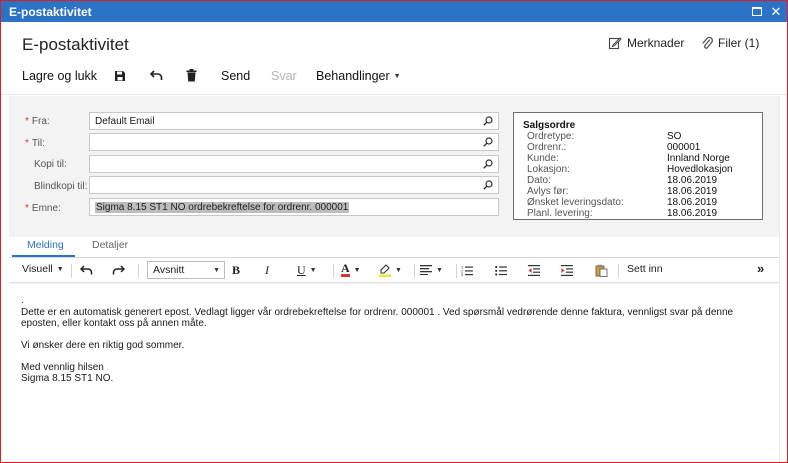  I want to click on paste-icon, so click(601, 270).